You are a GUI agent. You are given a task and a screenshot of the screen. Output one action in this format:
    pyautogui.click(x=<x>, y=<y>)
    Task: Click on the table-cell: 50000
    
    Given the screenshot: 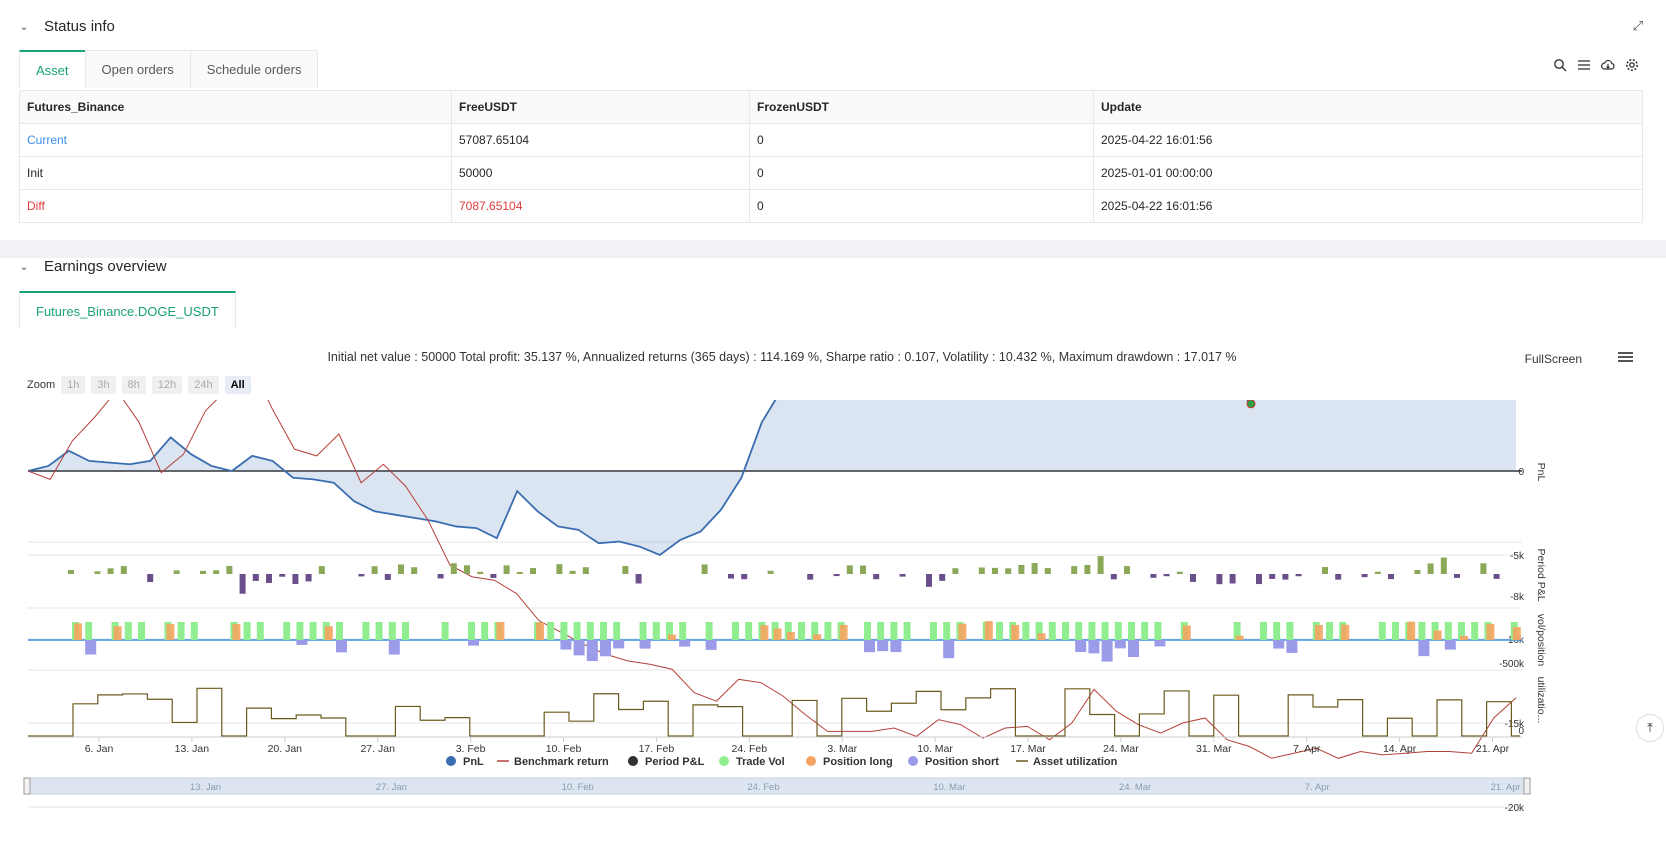 What is the action you would take?
    pyautogui.click(x=600, y=173)
    